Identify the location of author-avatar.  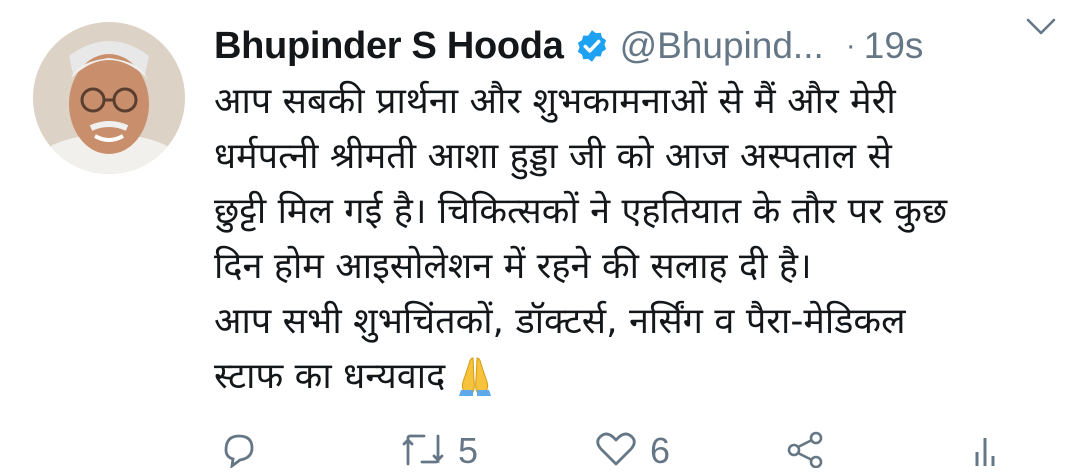
(109, 98).